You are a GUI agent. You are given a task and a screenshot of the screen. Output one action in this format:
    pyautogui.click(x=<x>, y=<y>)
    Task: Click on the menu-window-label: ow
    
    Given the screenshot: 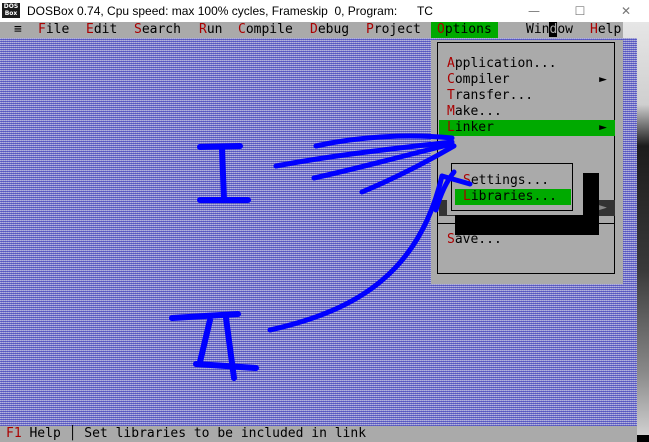 What is the action you would take?
    pyautogui.click(x=565, y=29)
    